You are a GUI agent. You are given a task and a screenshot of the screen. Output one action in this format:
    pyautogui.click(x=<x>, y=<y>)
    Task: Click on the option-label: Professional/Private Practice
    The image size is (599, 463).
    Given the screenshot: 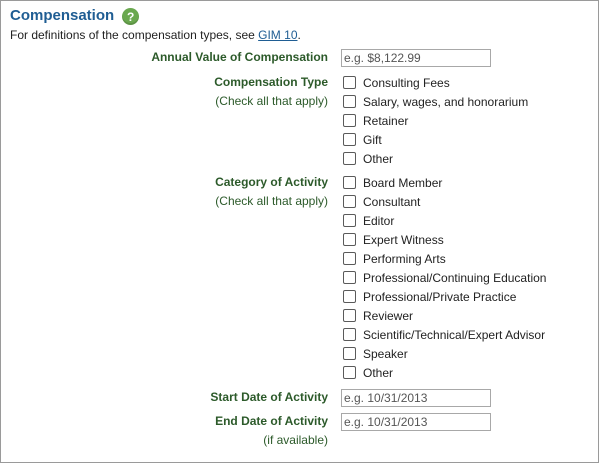 What is the action you would take?
    pyautogui.click(x=440, y=296)
    